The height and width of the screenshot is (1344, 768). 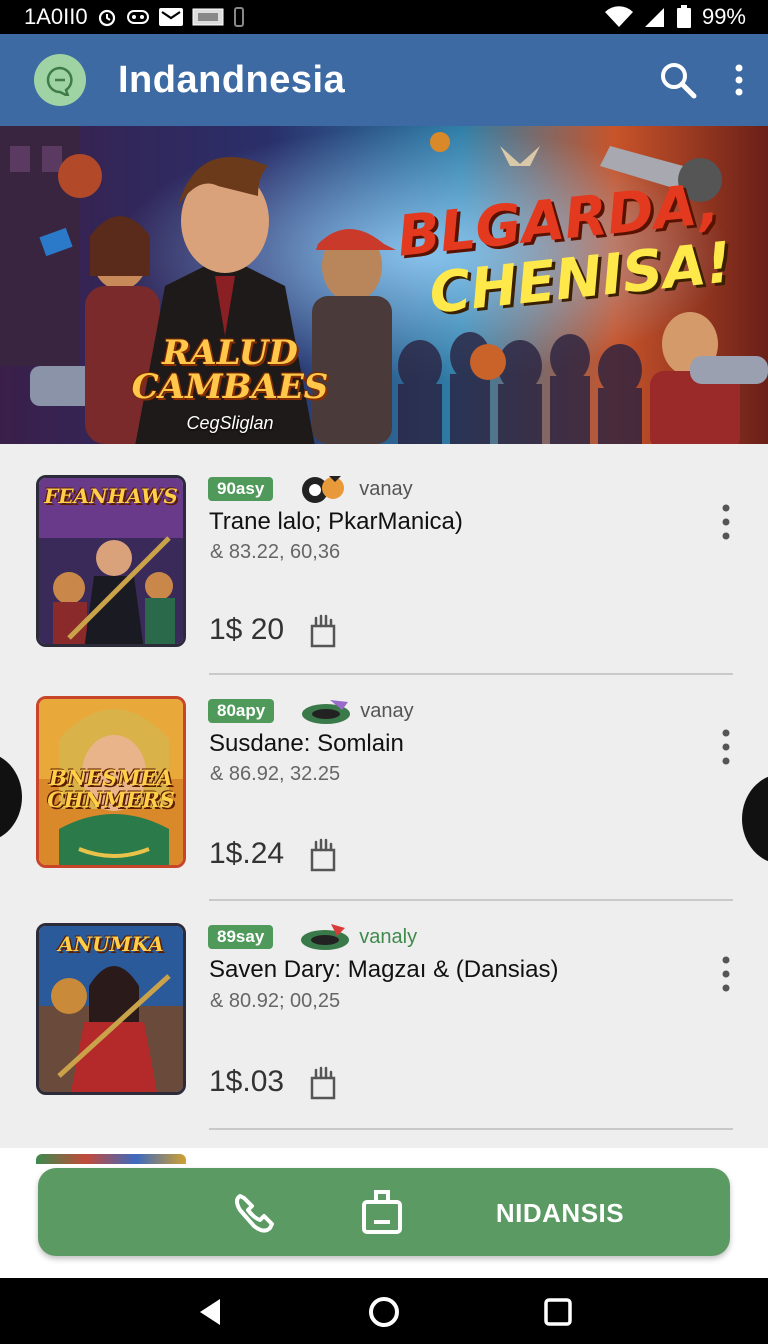 I want to click on signal-icon, so click(x=655, y=17).